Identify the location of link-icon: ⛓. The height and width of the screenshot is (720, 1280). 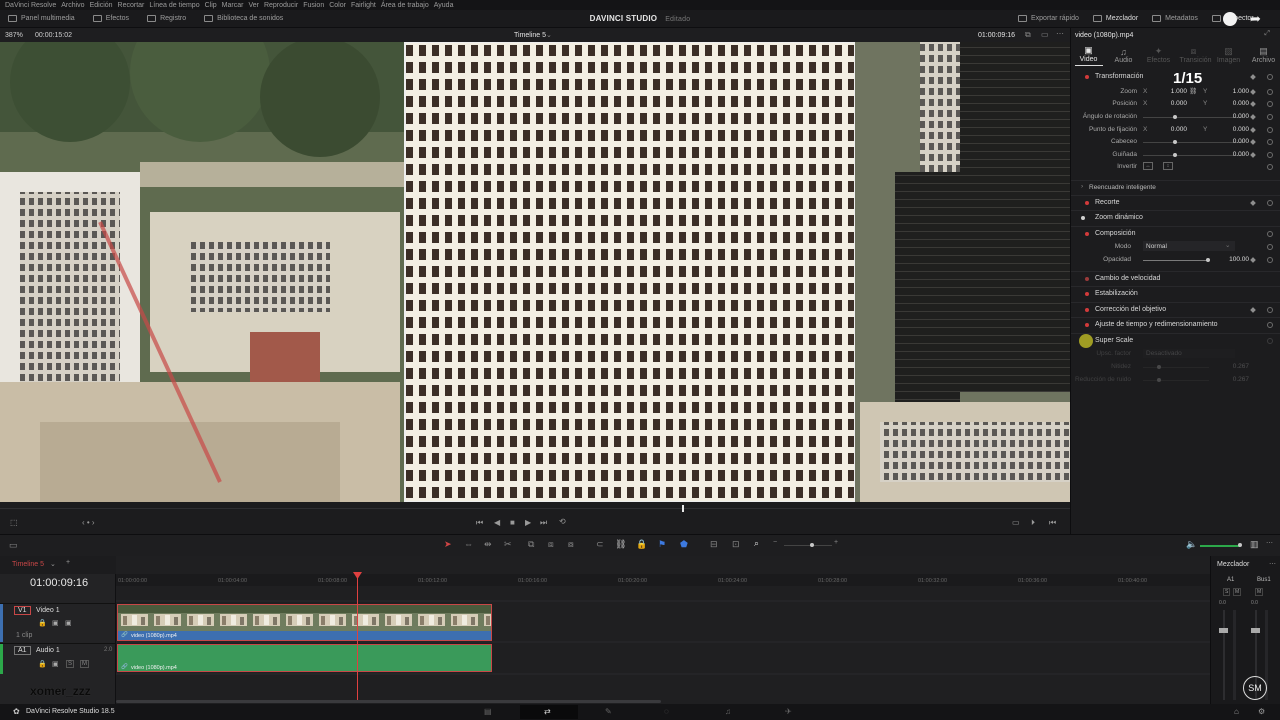
(1193, 91).